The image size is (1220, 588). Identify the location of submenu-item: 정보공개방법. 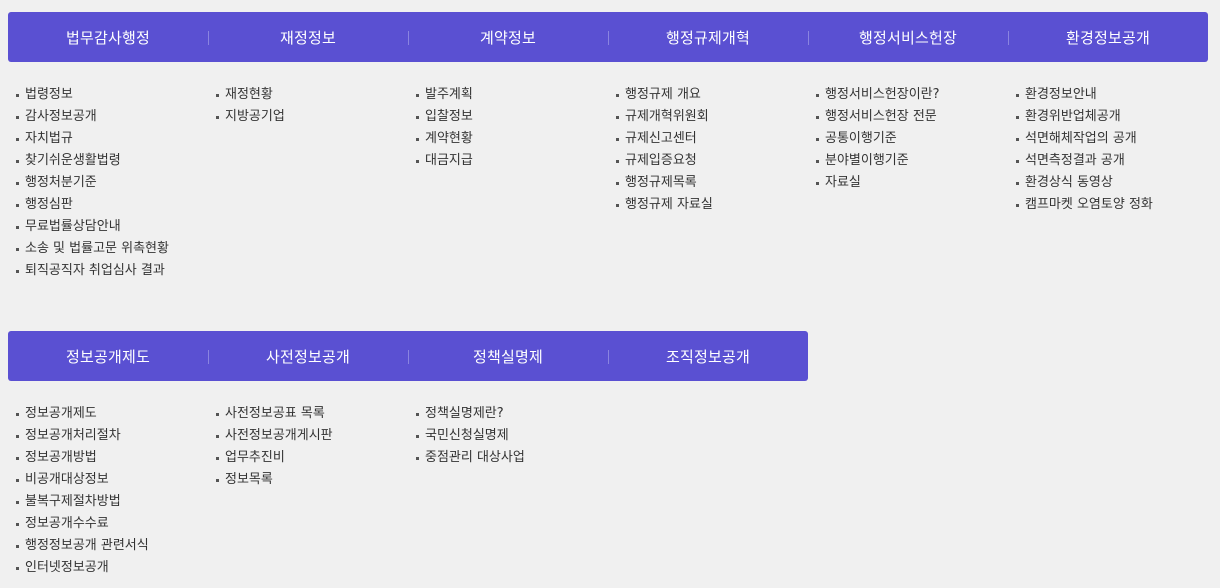
(112, 458).